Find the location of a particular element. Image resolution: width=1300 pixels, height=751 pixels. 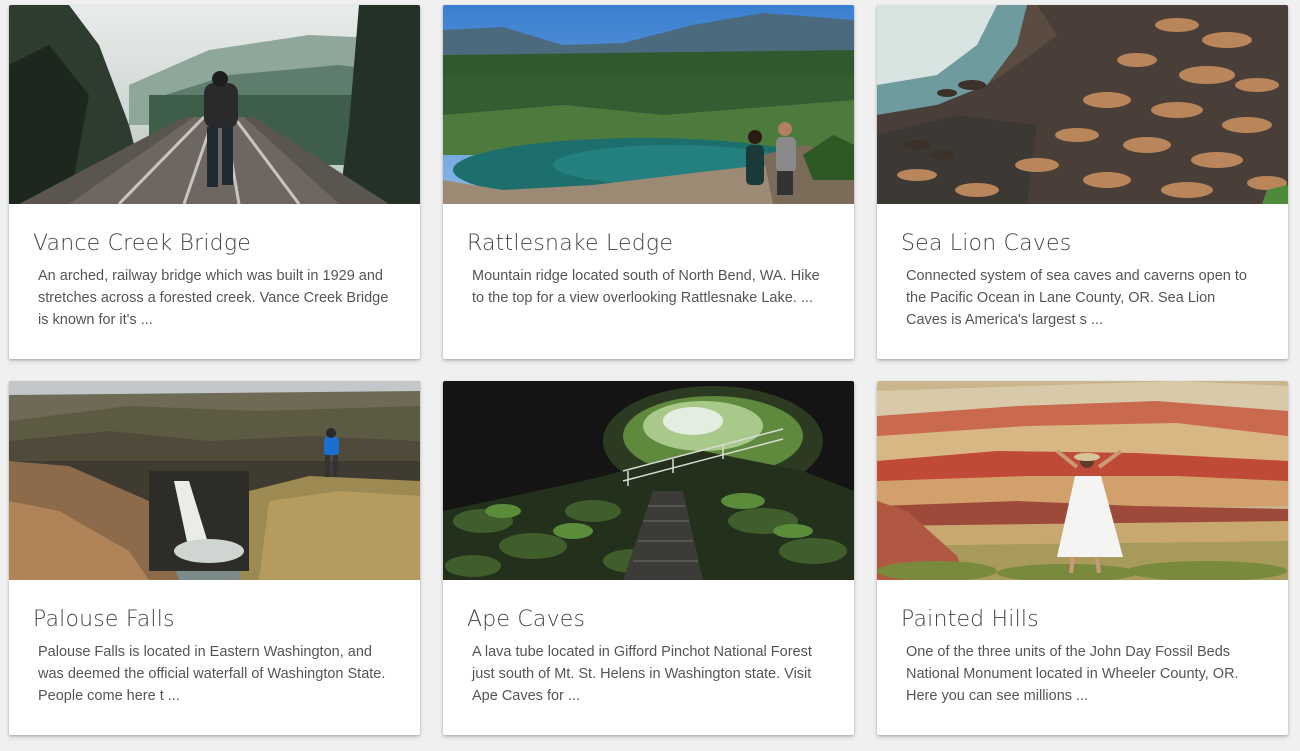

card-image-palouse-falls is located at coordinates (214, 480).